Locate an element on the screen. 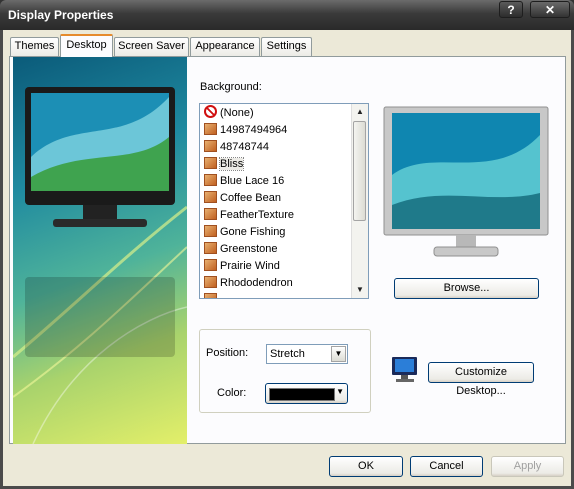 This screenshot has width=574, height=489. none-icon is located at coordinates (210, 111).